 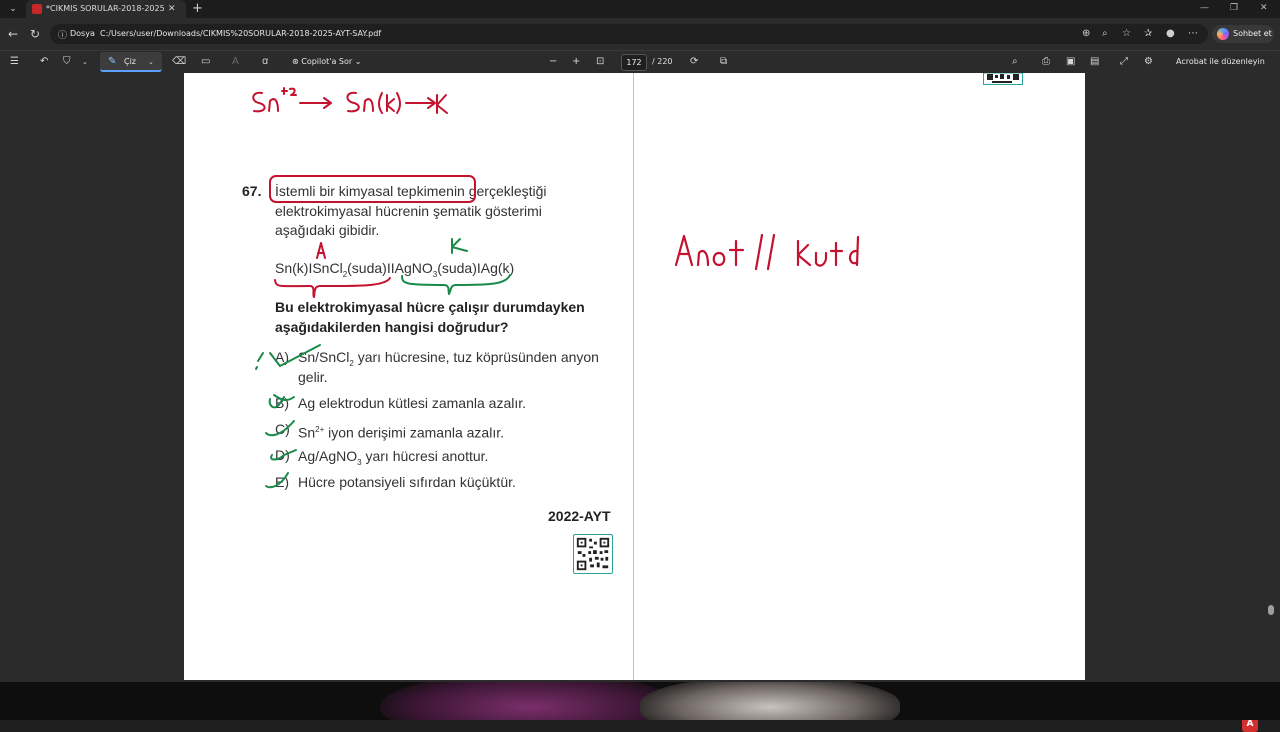 What do you see at coordinates (321, 250) in the screenshot?
I see `anode-label-a` at bounding box center [321, 250].